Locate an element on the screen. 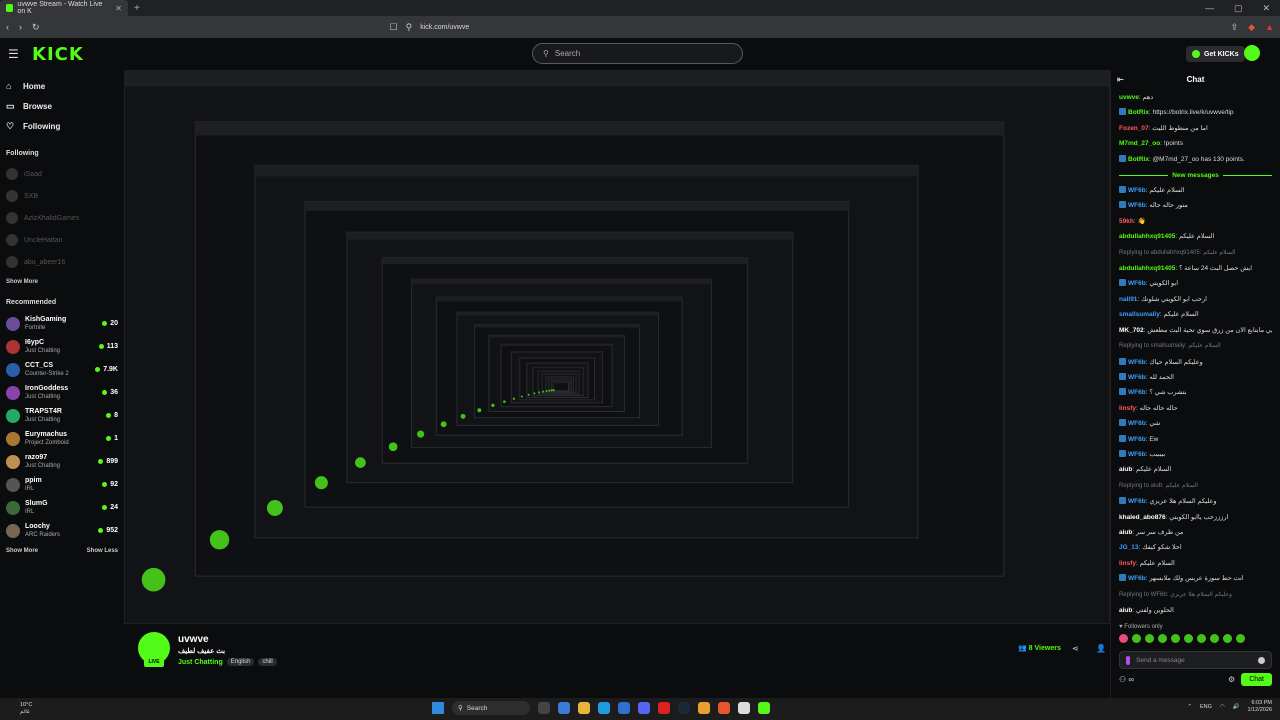 Image resolution: width=1280 pixels, height=720 pixels. recommended-item: IronGoddess Just Chatting 36 is located at coordinates (62, 392).